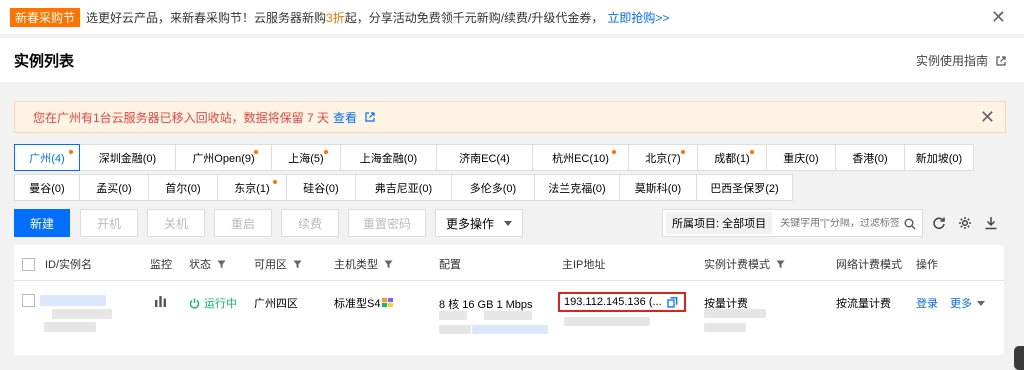 The height and width of the screenshot is (370, 1024). I want to click on region-tab-seoul: 首尔(0), so click(183, 187).